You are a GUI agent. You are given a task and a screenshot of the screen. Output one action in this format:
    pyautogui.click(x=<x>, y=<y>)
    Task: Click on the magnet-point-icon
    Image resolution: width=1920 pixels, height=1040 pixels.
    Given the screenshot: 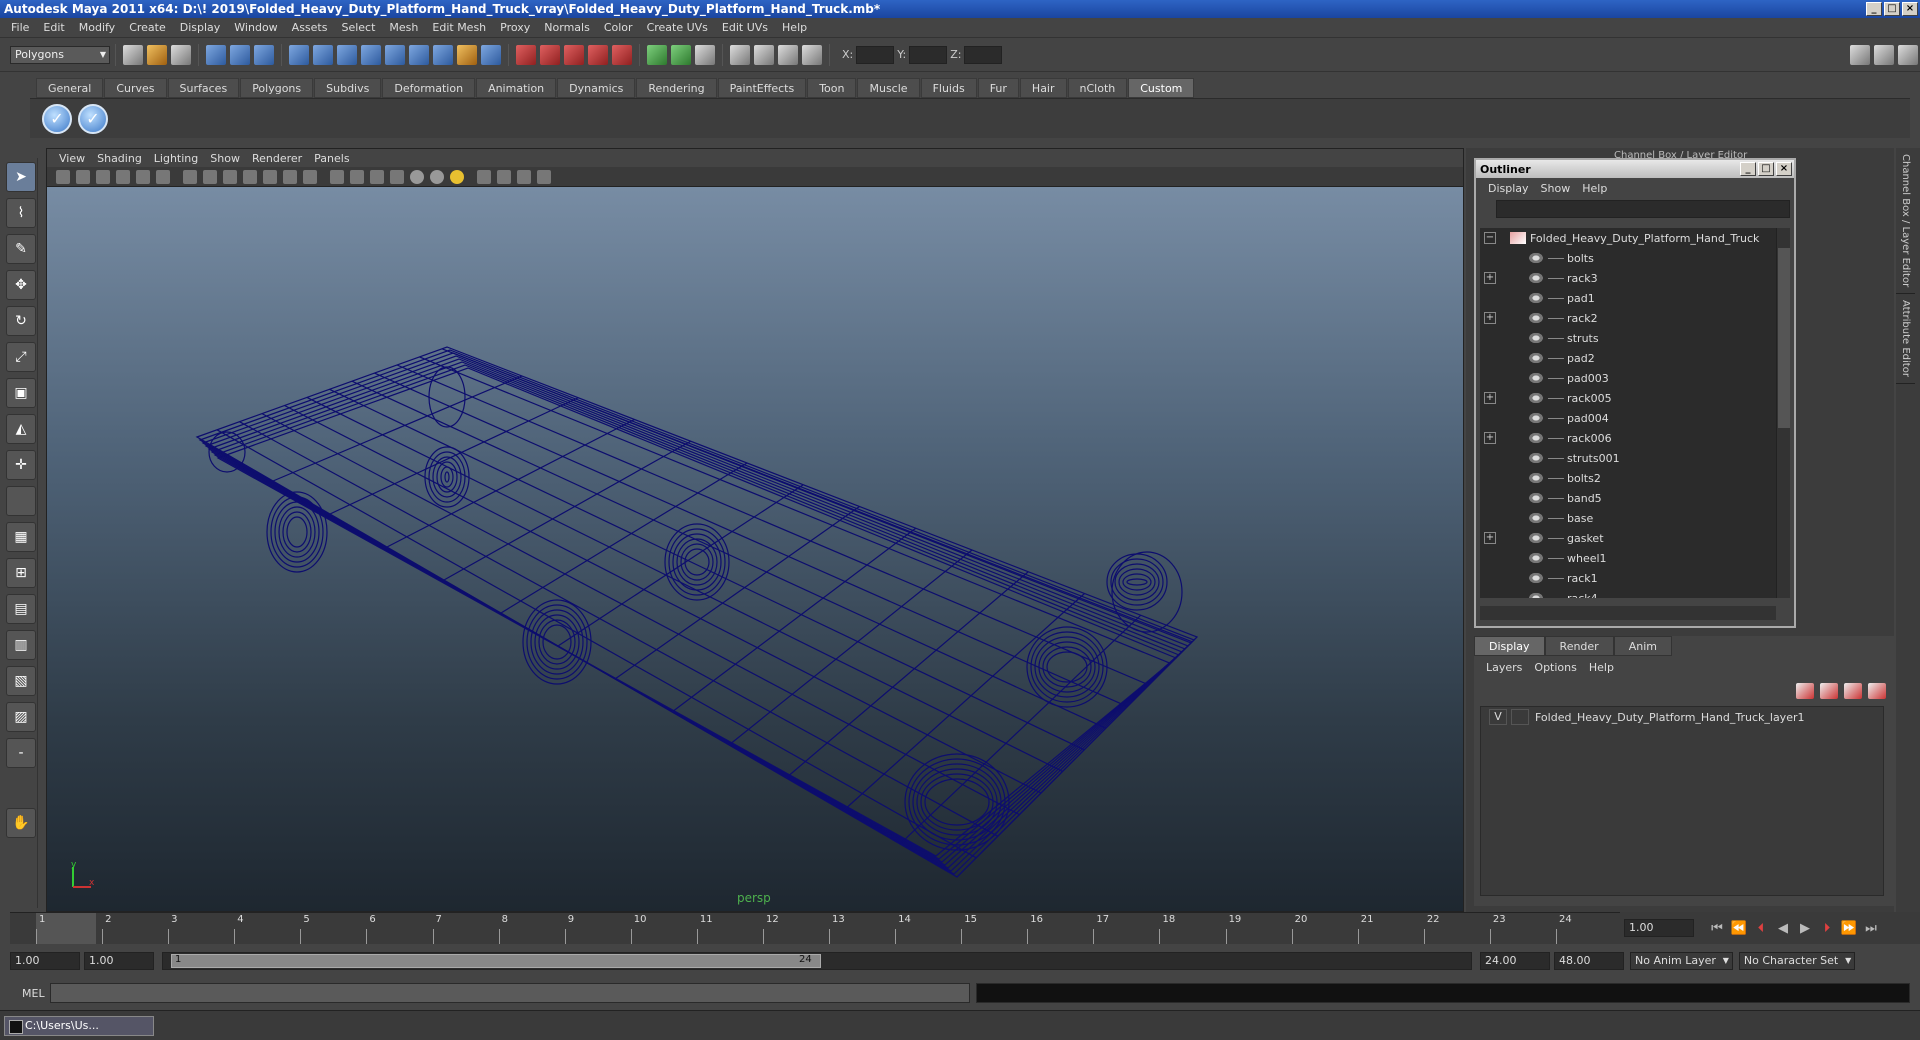 What is the action you would take?
    pyautogui.click(x=574, y=54)
    